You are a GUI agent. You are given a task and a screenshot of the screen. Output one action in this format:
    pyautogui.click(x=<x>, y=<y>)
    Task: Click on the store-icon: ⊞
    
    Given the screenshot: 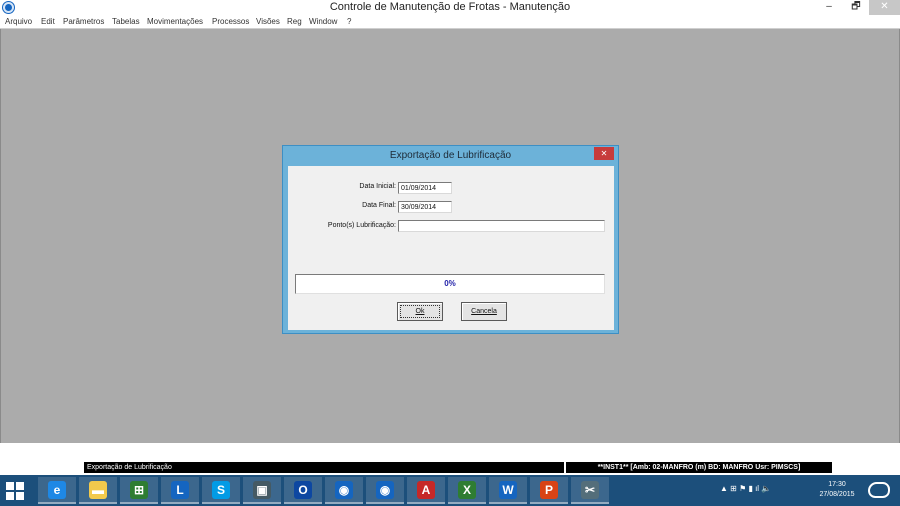 What is the action you would take?
    pyautogui.click(x=139, y=490)
    